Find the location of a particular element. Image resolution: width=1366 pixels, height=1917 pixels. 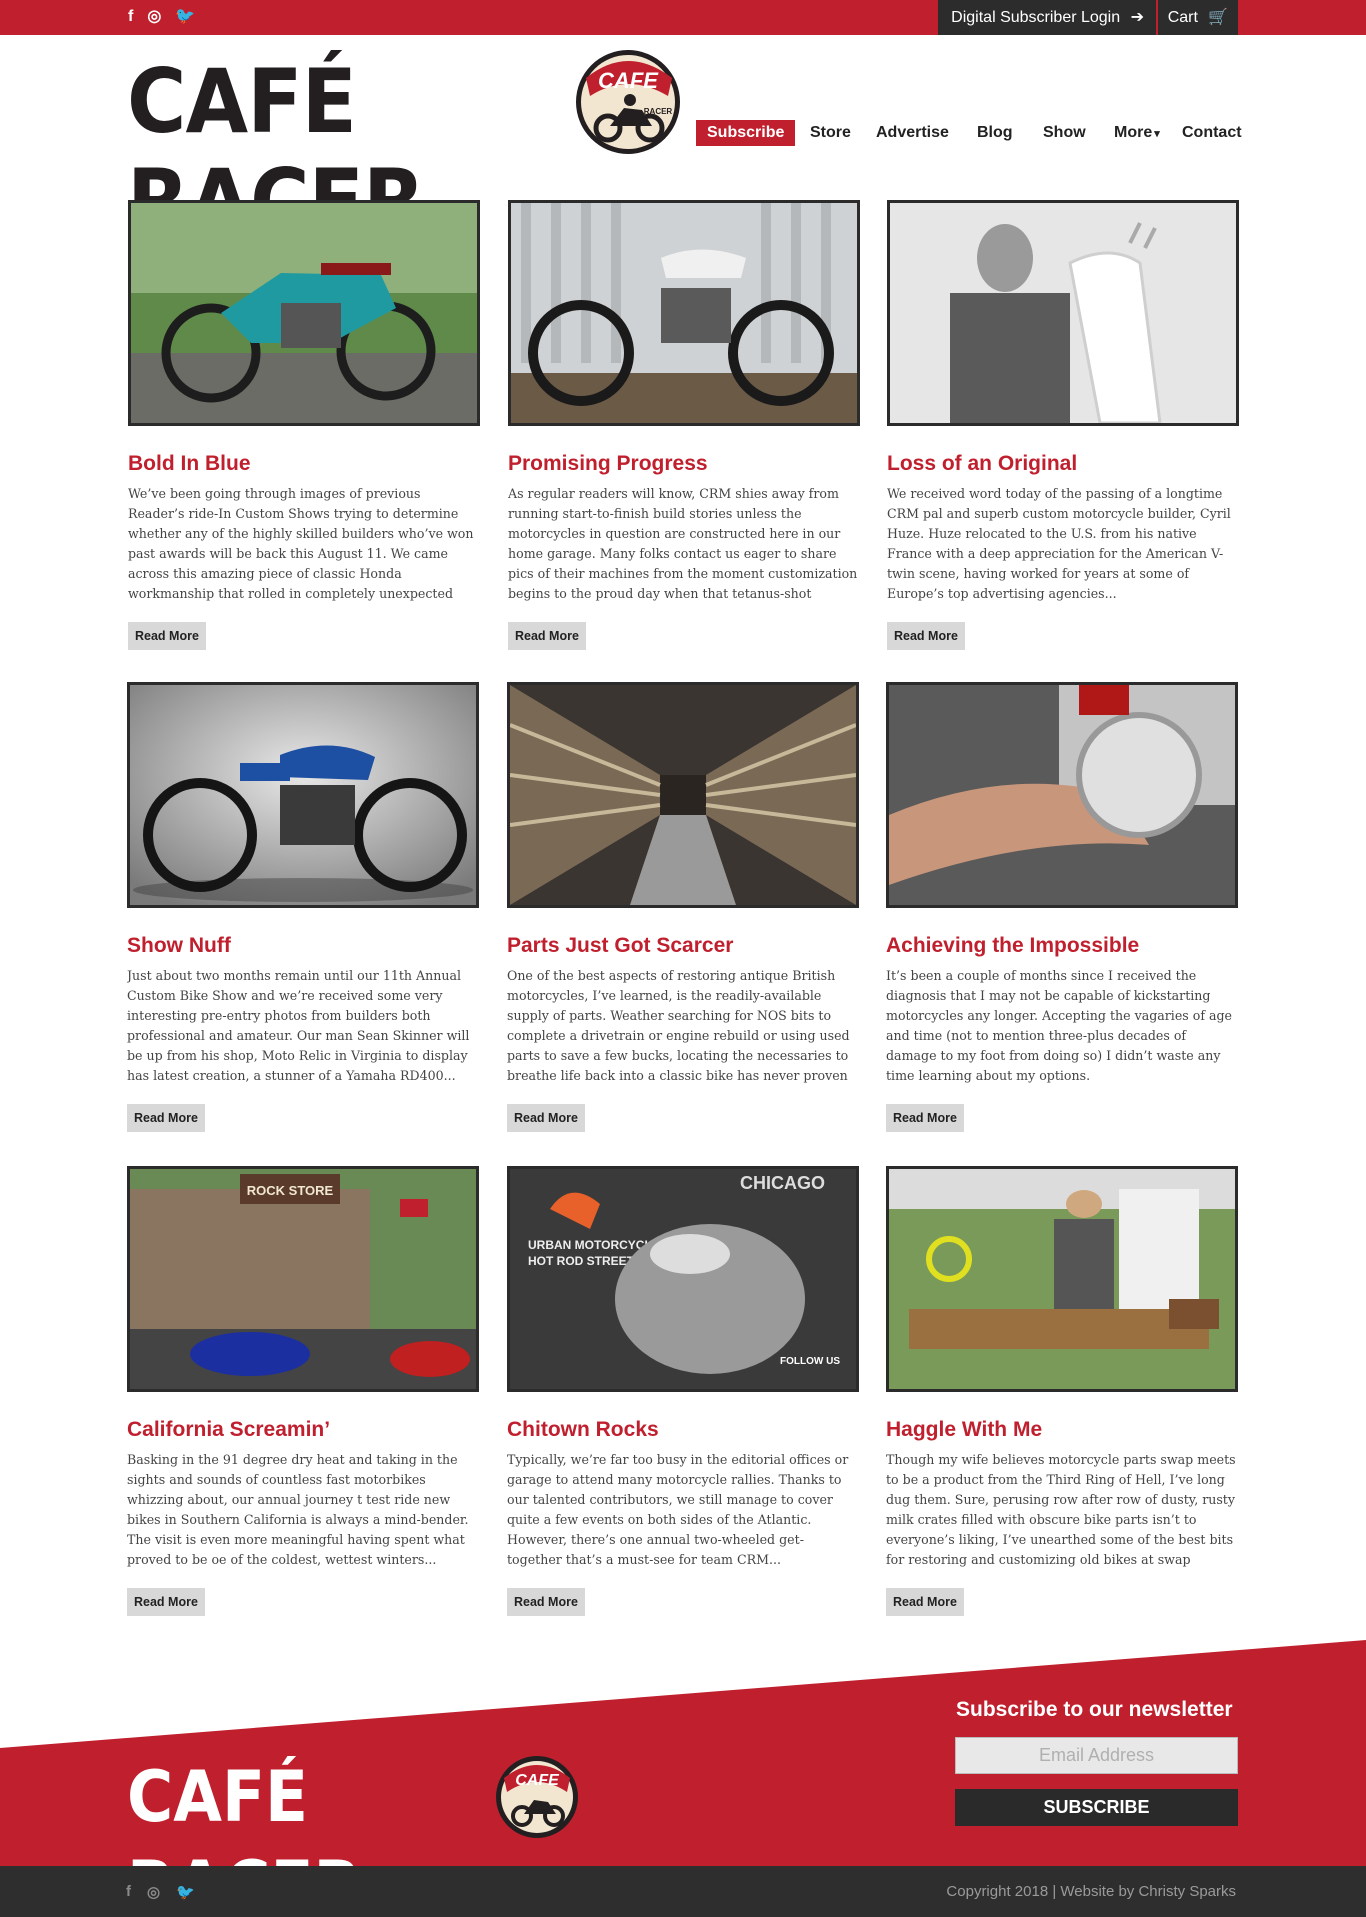

article-title: California Screamin’ is located at coordinates (303, 1430).